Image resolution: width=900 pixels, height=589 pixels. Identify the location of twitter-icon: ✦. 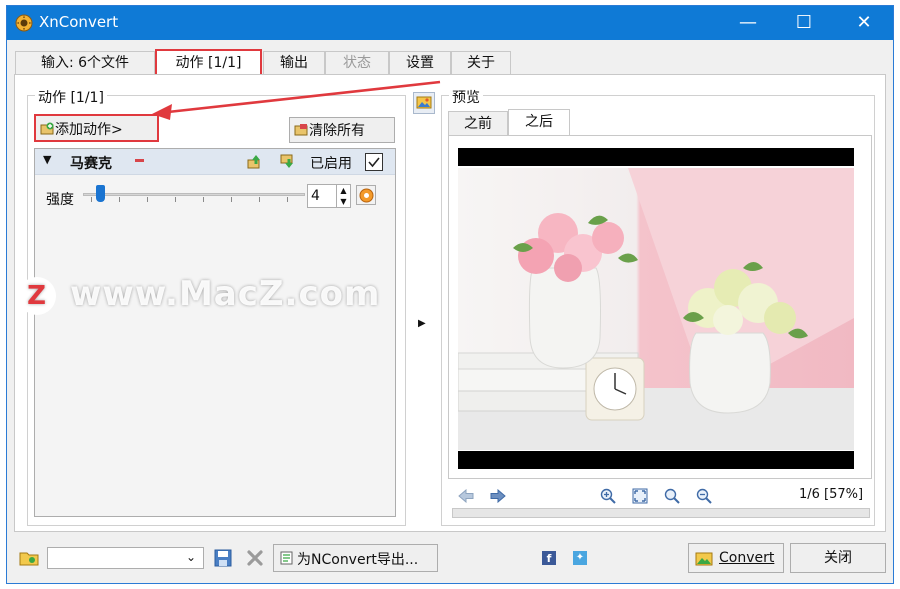
(580, 558).